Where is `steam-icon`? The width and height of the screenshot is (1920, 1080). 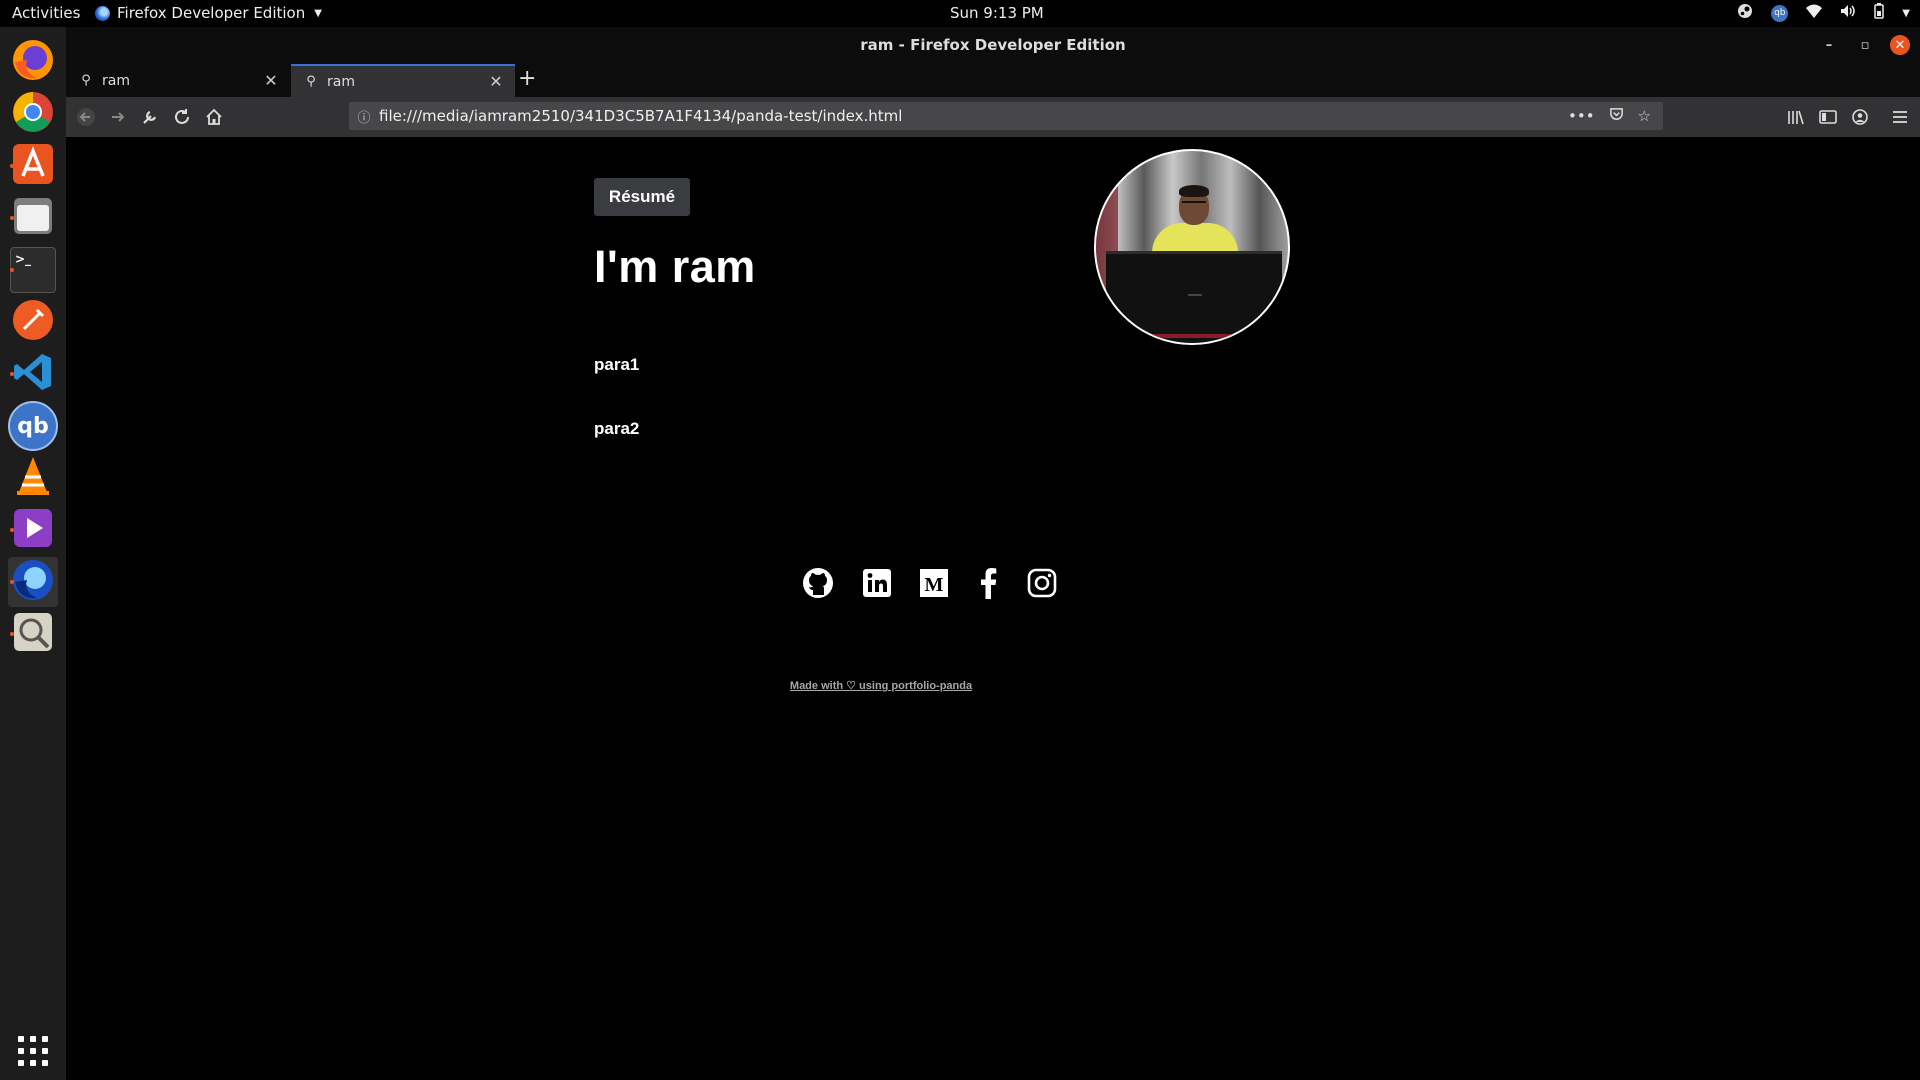 steam-icon is located at coordinates (1745, 13).